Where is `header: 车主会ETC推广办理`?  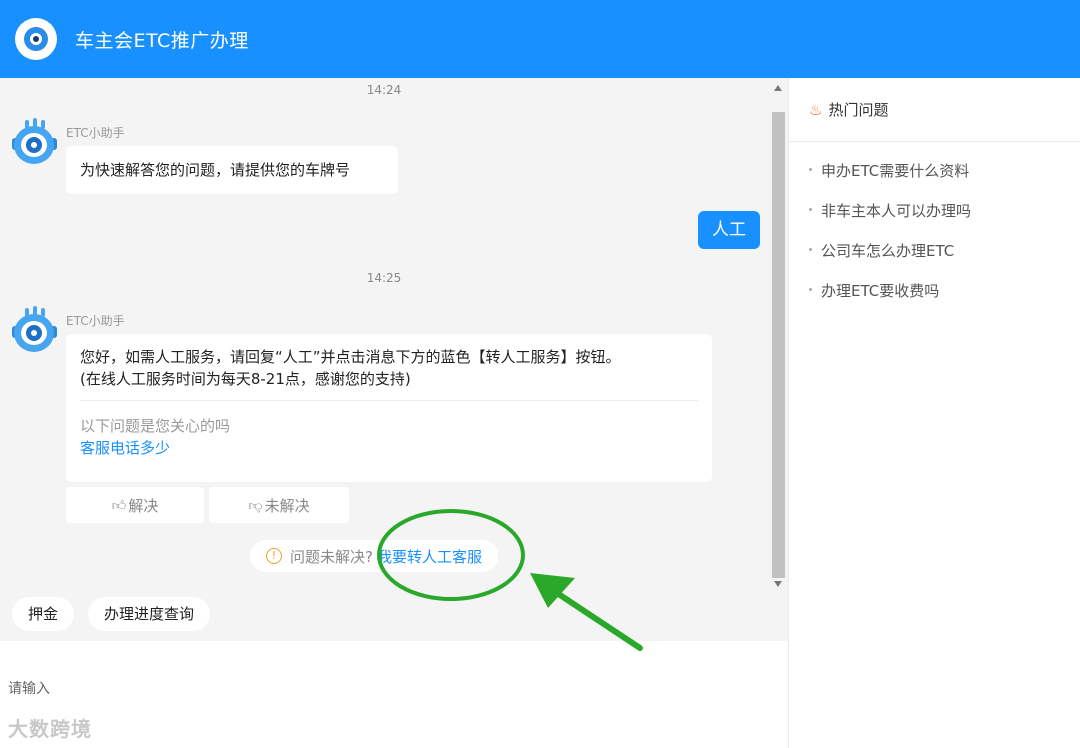 header: 车主会ETC推广办理 is located at coordinates (540, 39).